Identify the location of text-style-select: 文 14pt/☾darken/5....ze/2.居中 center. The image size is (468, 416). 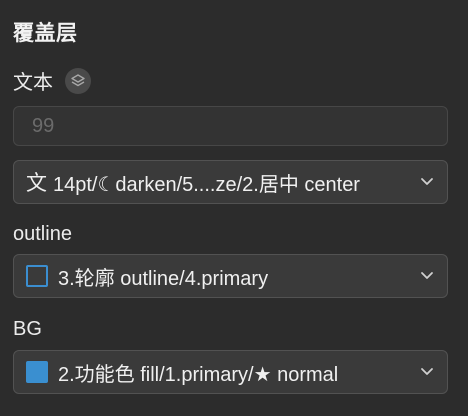
(230, 182).